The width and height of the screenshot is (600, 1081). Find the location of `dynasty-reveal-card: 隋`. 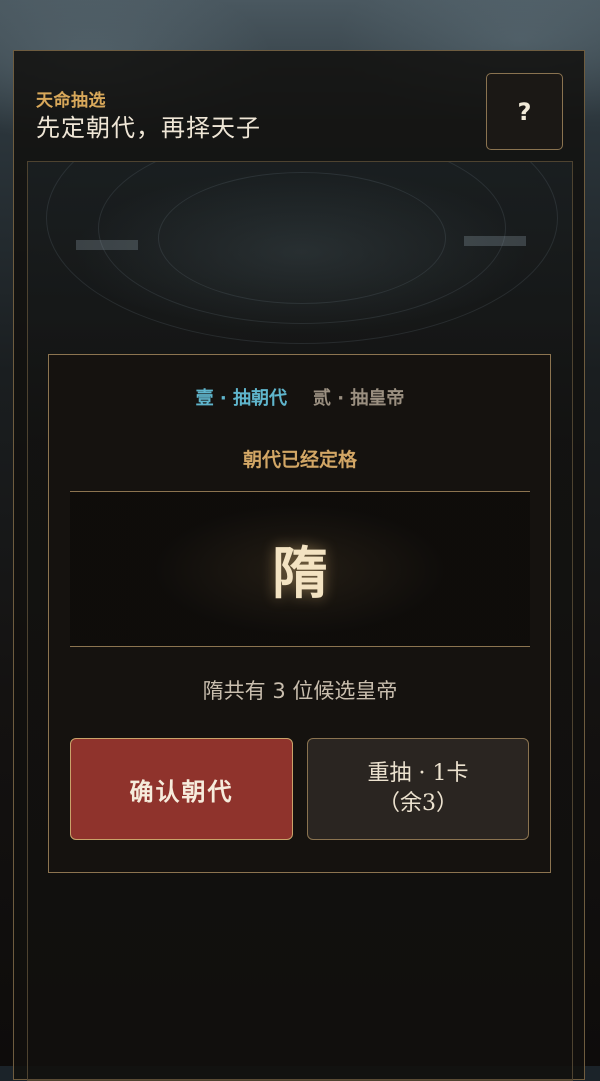

dynasty-reveal-card: 隋 is located at coordinates (300, 569).